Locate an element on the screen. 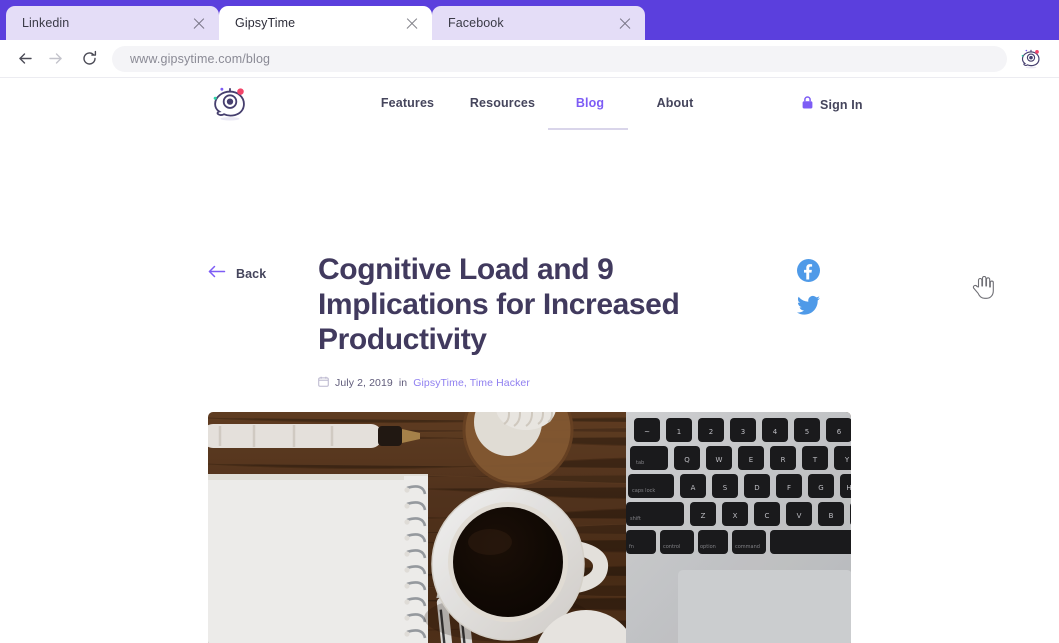  back-link: Back is located at coordinates (237, 274).